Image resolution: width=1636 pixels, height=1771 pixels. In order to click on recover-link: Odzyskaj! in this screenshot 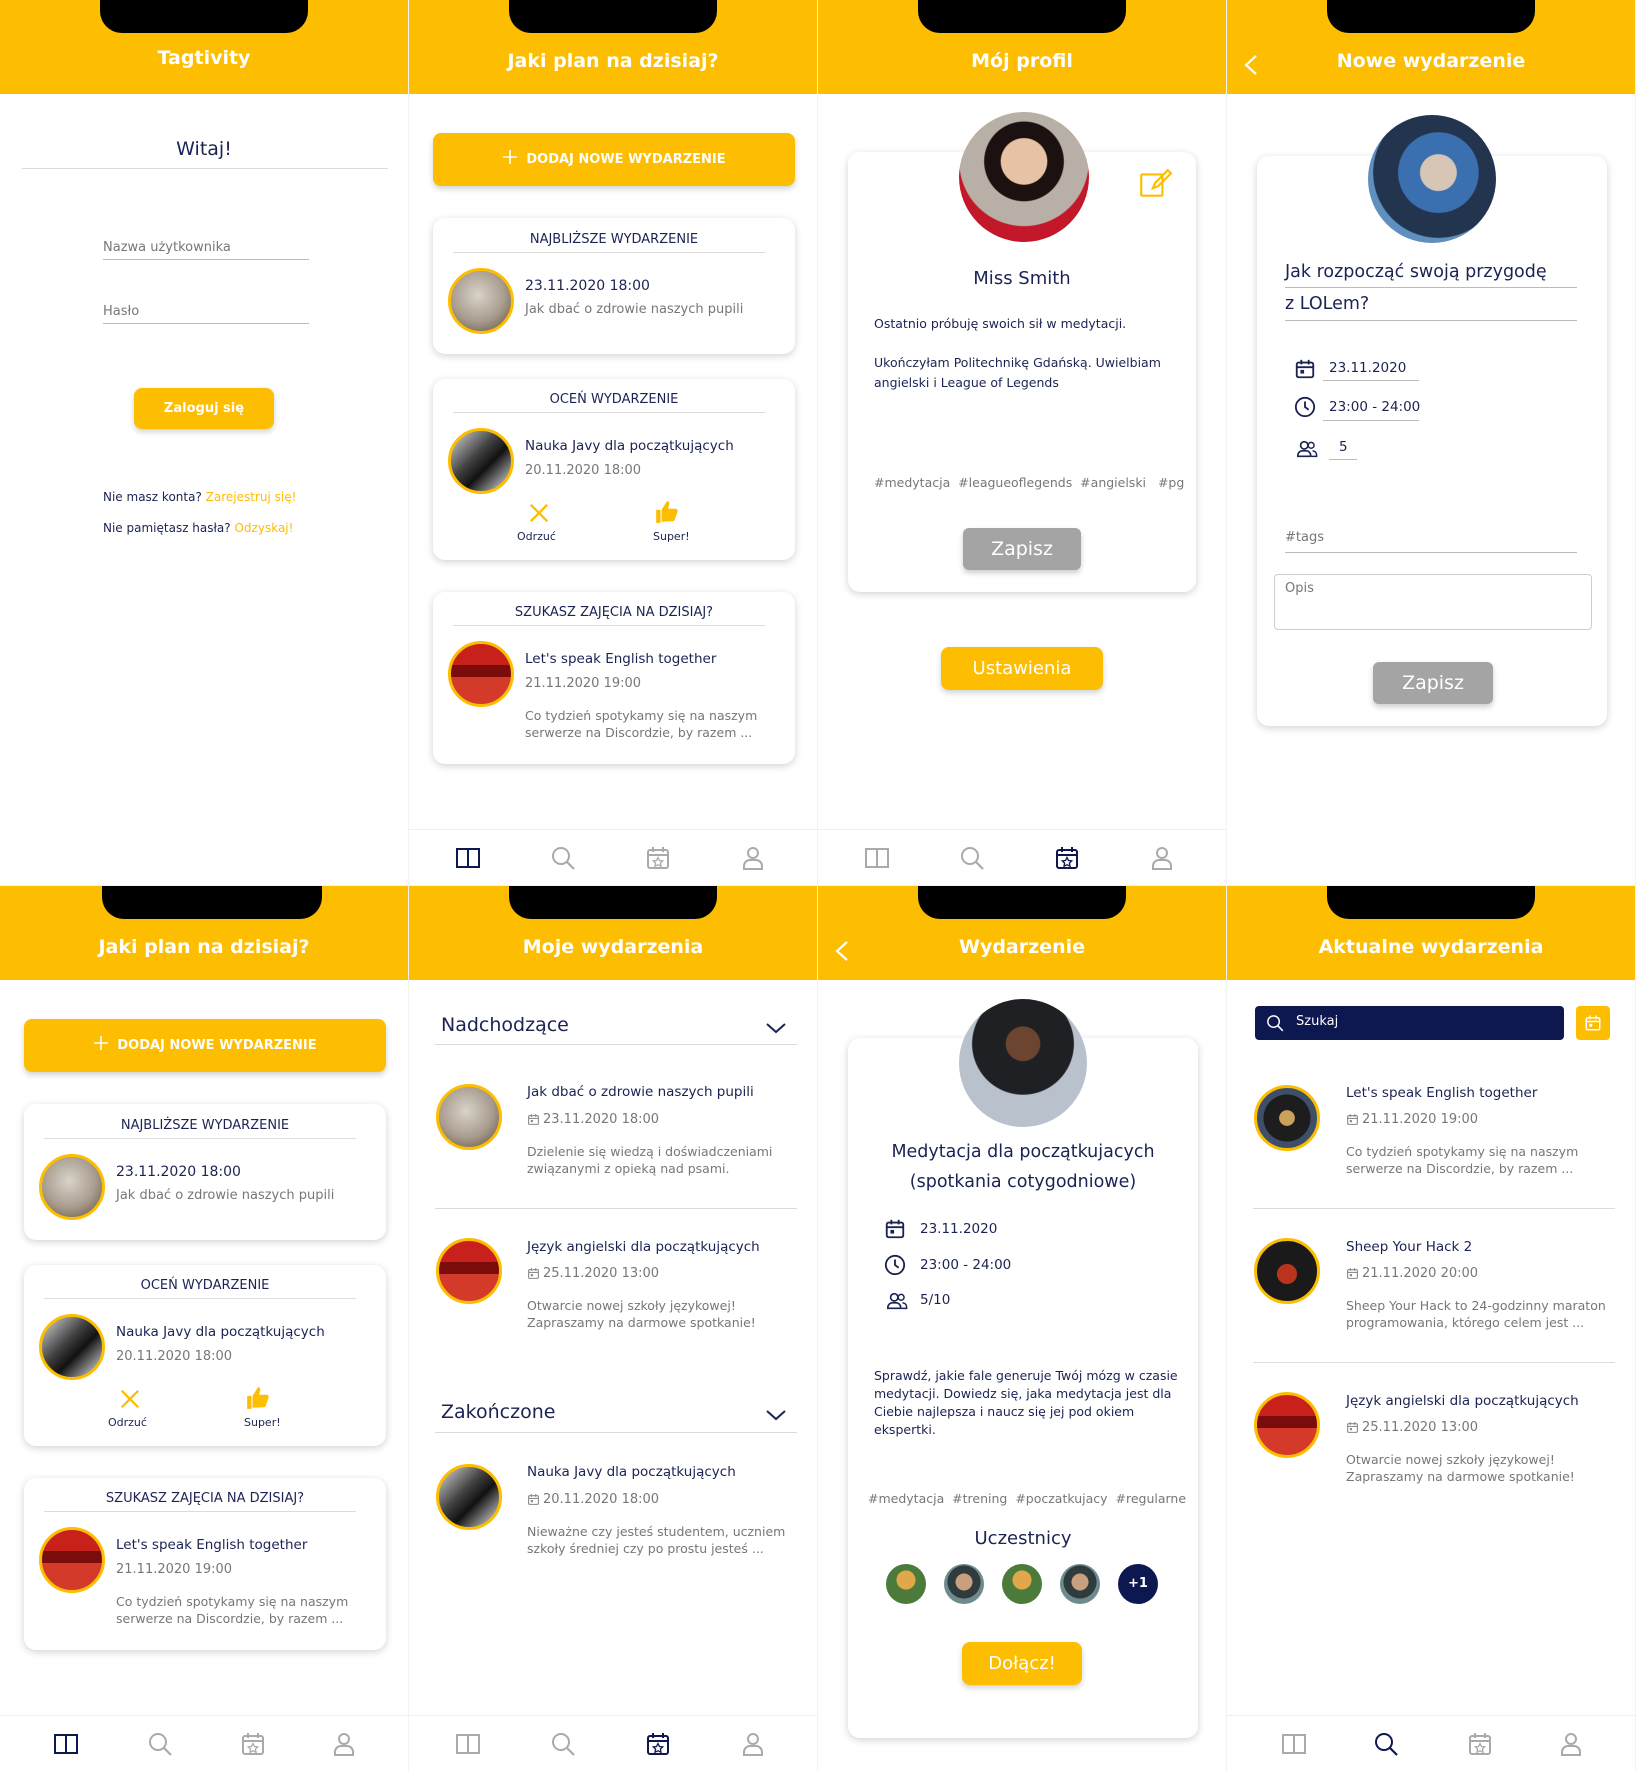, I will do `click(263, 528)`.